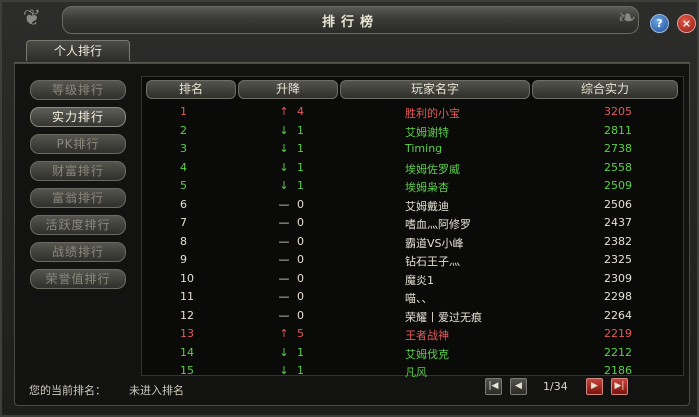  Describe the element at coordinates (427, 187) in the screenshot. I see `player-name: 埃姆枭杏` at that location.